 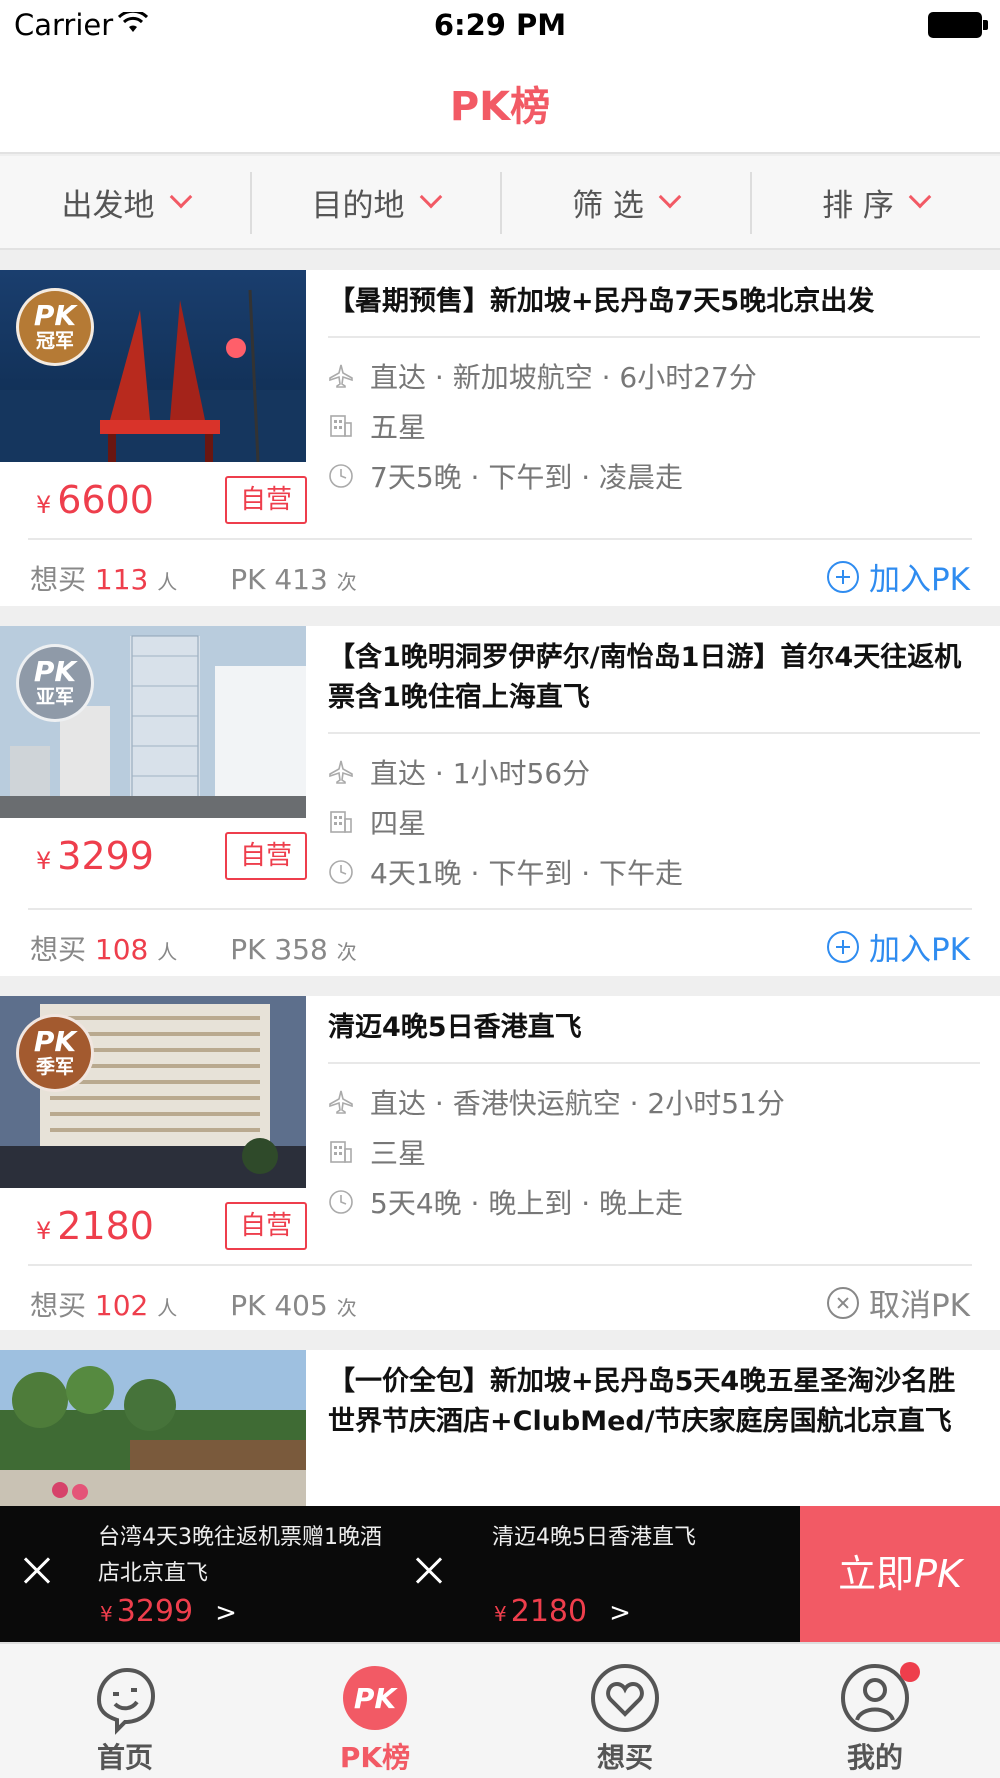 What do you see at coordinates (54, 697) in the screenshot?
I see `badge-bottom-text: 亚军` at bounding box center [54, 697].